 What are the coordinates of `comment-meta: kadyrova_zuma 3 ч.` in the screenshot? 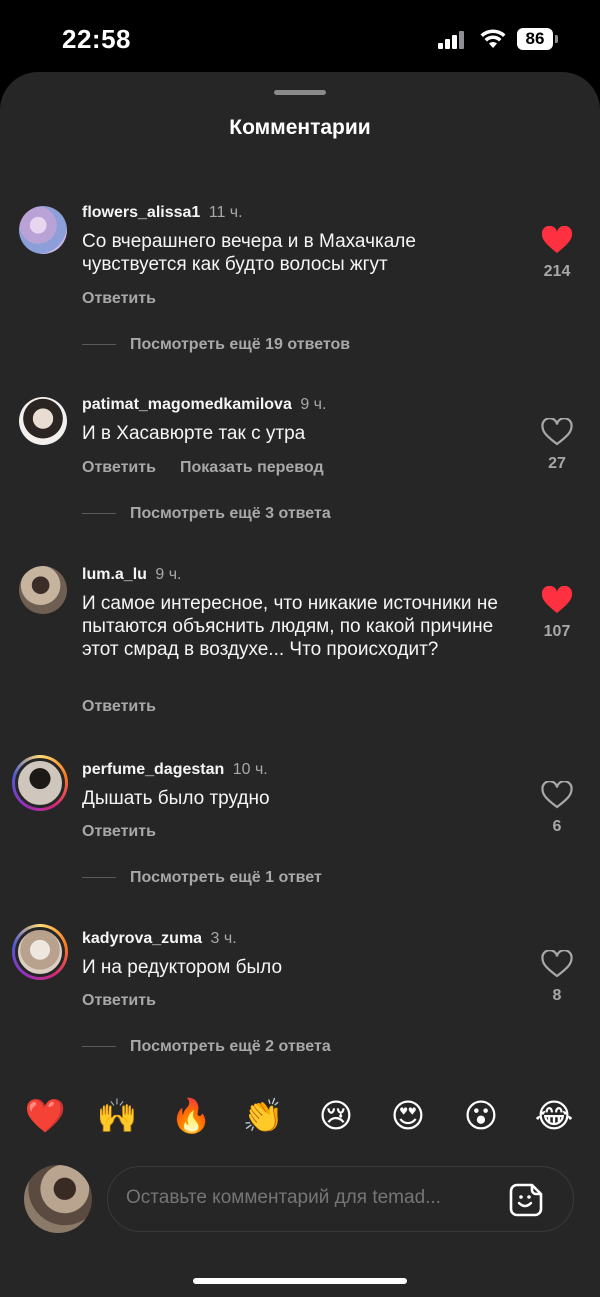 It's located at (159, 939).